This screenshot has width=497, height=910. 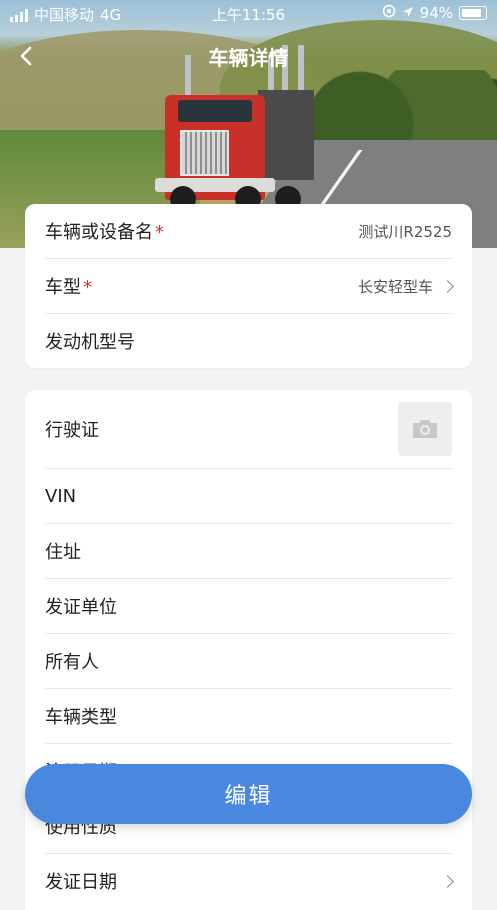 I want to click on vehicle-model-label: 车型, so click(x=63, y=287).